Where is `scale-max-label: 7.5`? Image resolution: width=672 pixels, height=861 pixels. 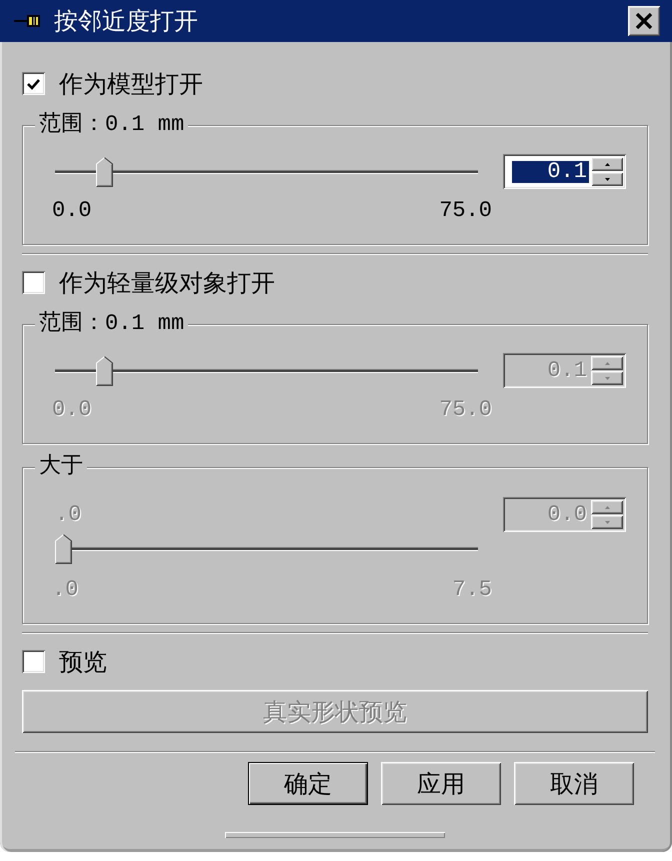
scale-max-label: 7.5 is located at coordinates (472, 590).